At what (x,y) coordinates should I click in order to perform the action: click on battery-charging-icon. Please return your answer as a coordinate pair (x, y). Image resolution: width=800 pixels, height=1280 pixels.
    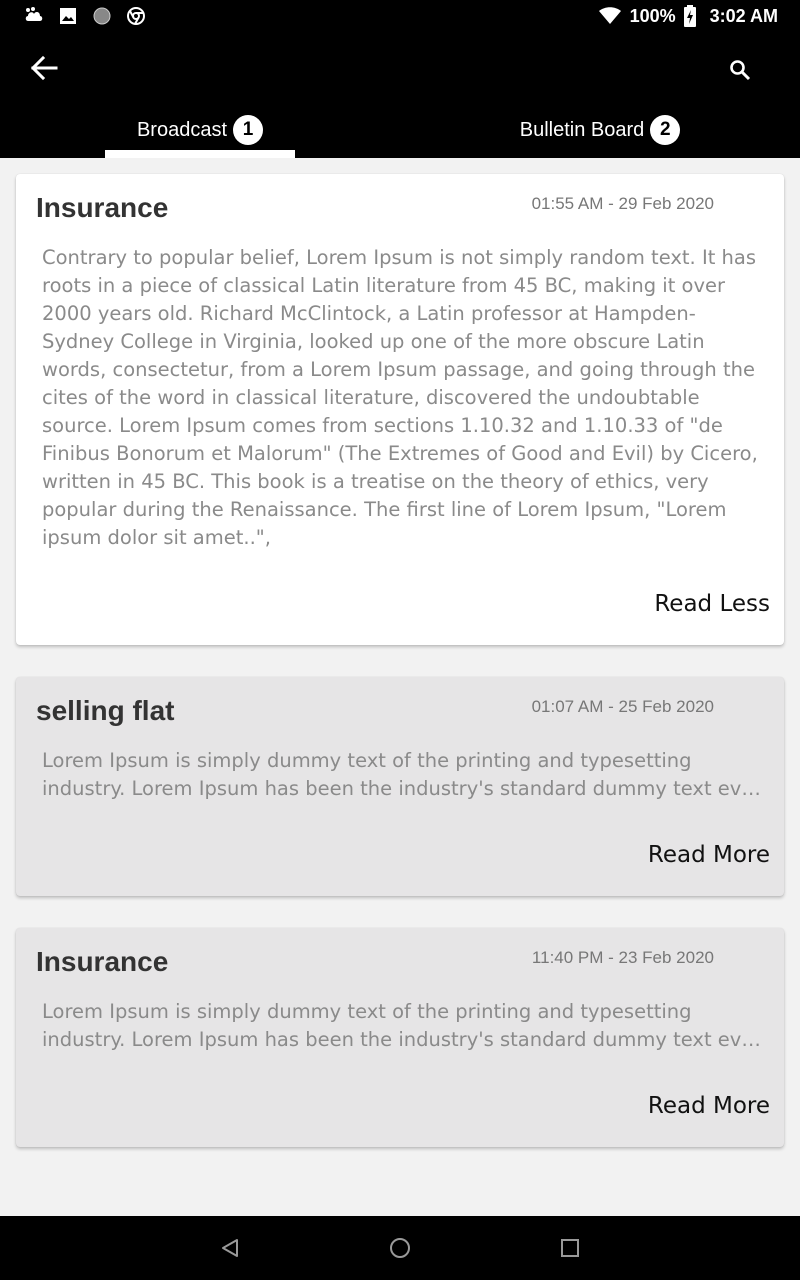
    Looking at the image, I should click on (689, 16).